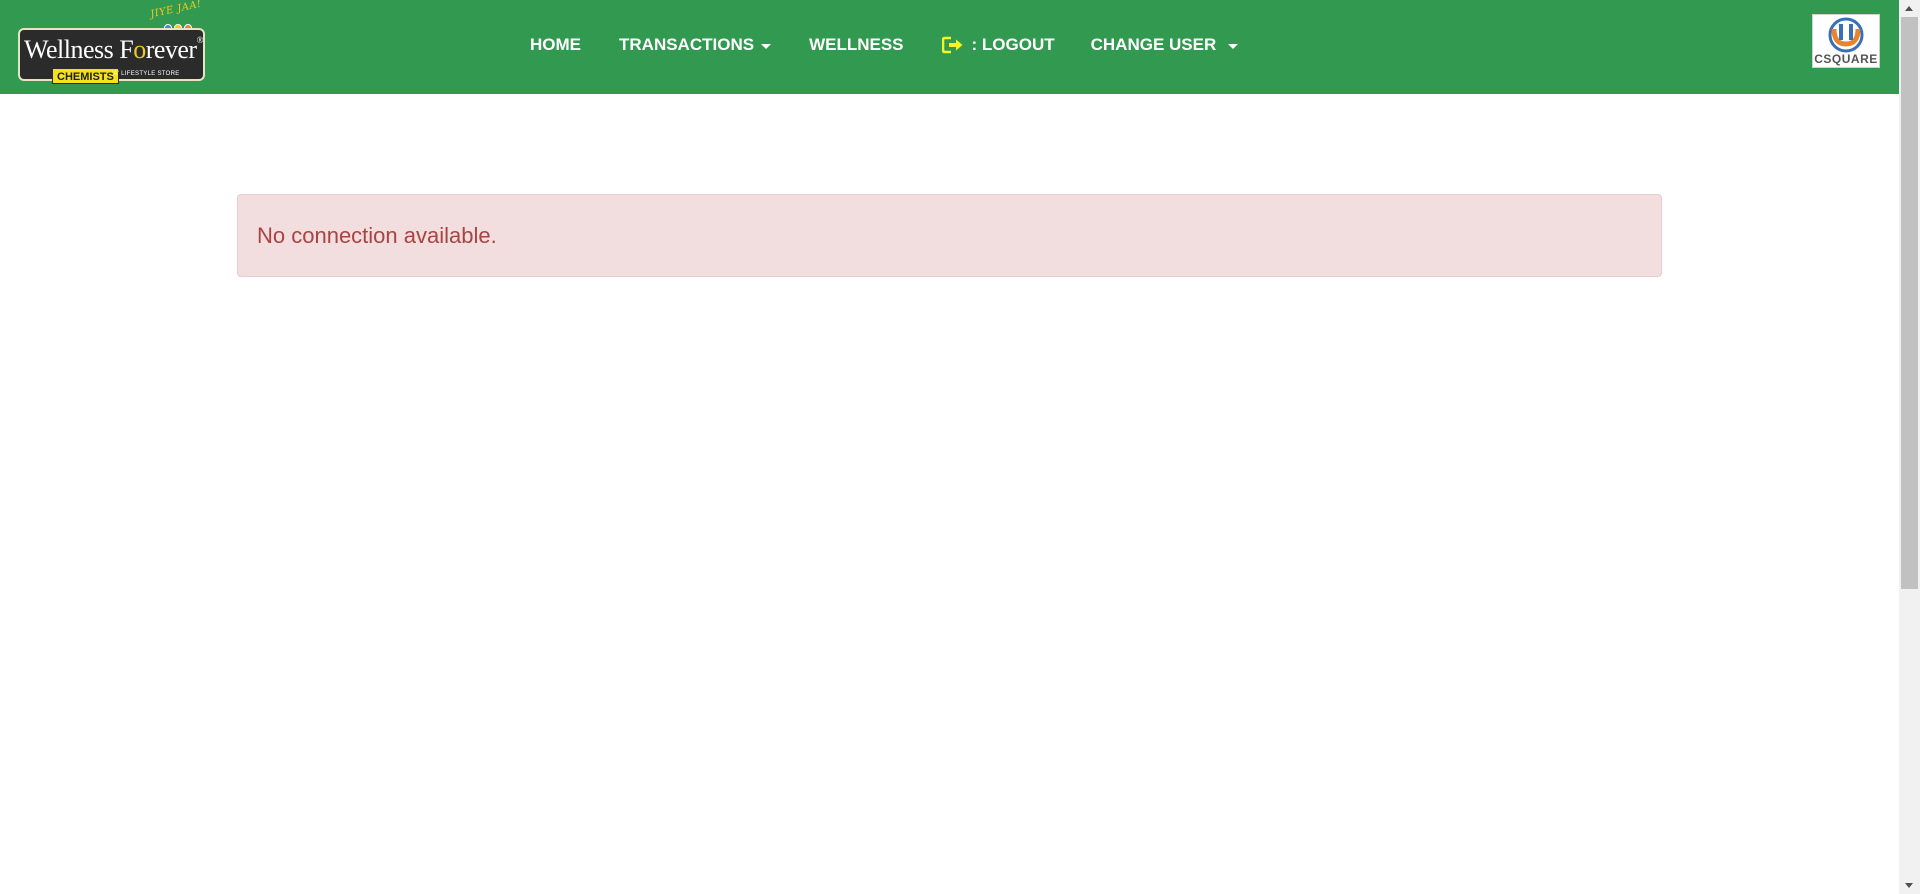 The width and height of the screenshot is (1920, 894). Describe the element at coordinates (1153, 44) in the screenshot. I see `nav-change-user-label: CHANGE USER` at that location.